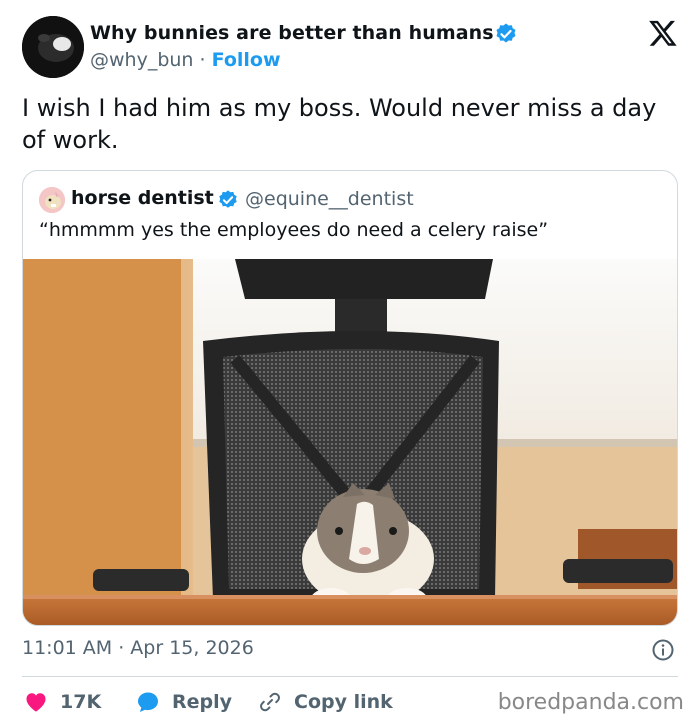 The height and width of the screenshot is (728, 700). I want to click on tweet-timestamp: 11:01 AM · Apr 15, 2026, so click(138, 648).